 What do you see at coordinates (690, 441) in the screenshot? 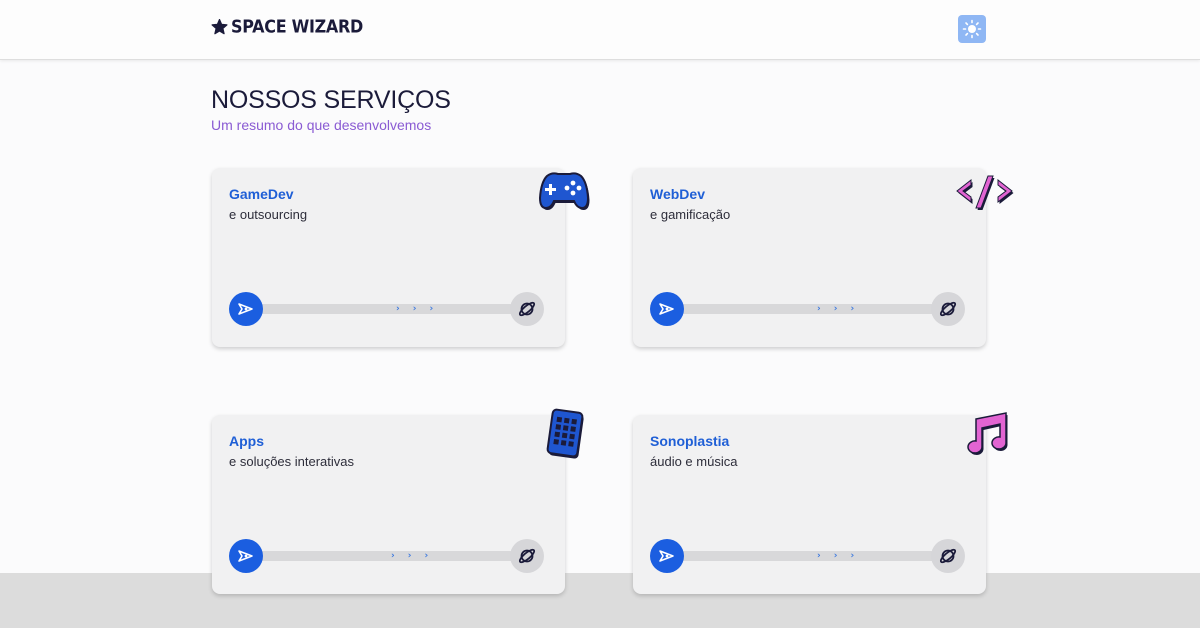
I see `service-title: Sonoplastia` at bounding box center [690, 441].